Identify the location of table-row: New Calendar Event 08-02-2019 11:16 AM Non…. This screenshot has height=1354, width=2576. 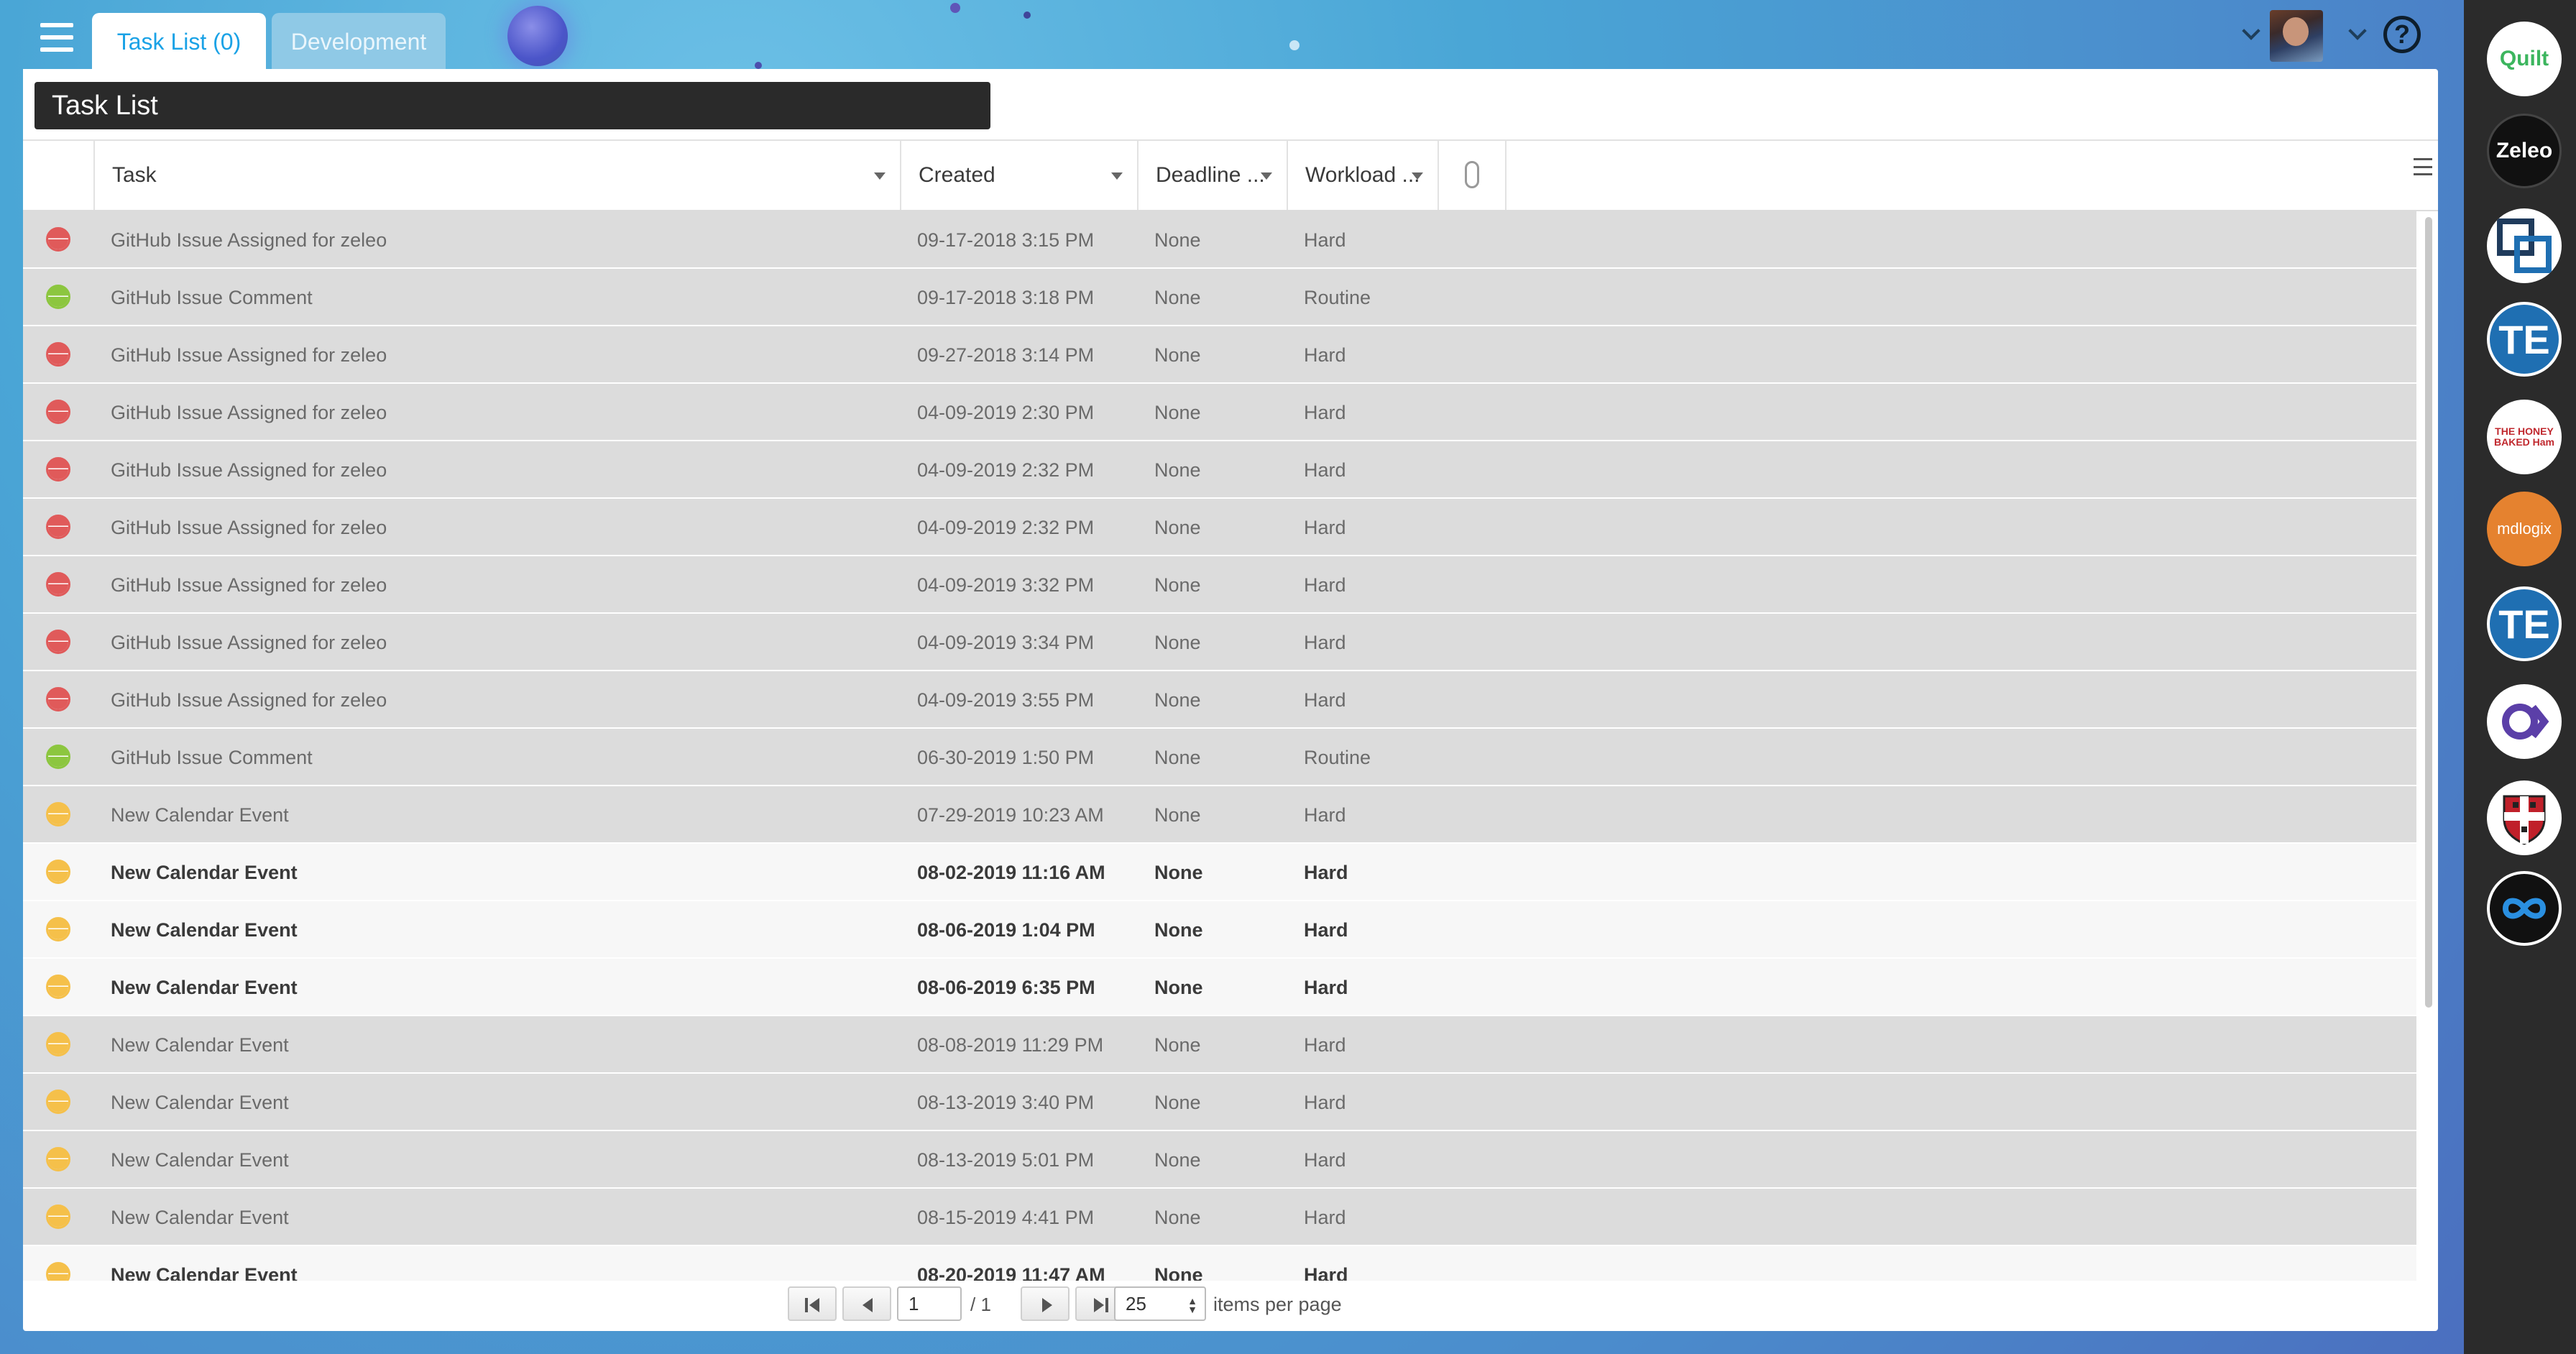
(1219, 872).